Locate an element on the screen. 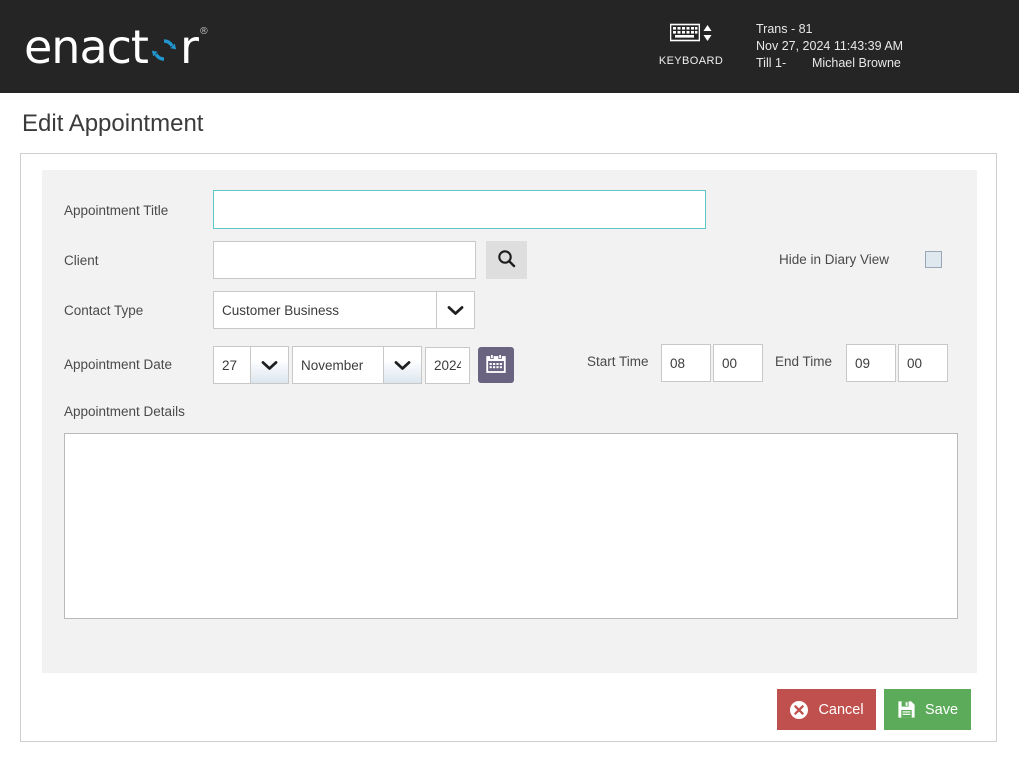 The width and height of the screenshot is (1019, 766). appointment-day-value: 27 is located at coordinates (230, 365).